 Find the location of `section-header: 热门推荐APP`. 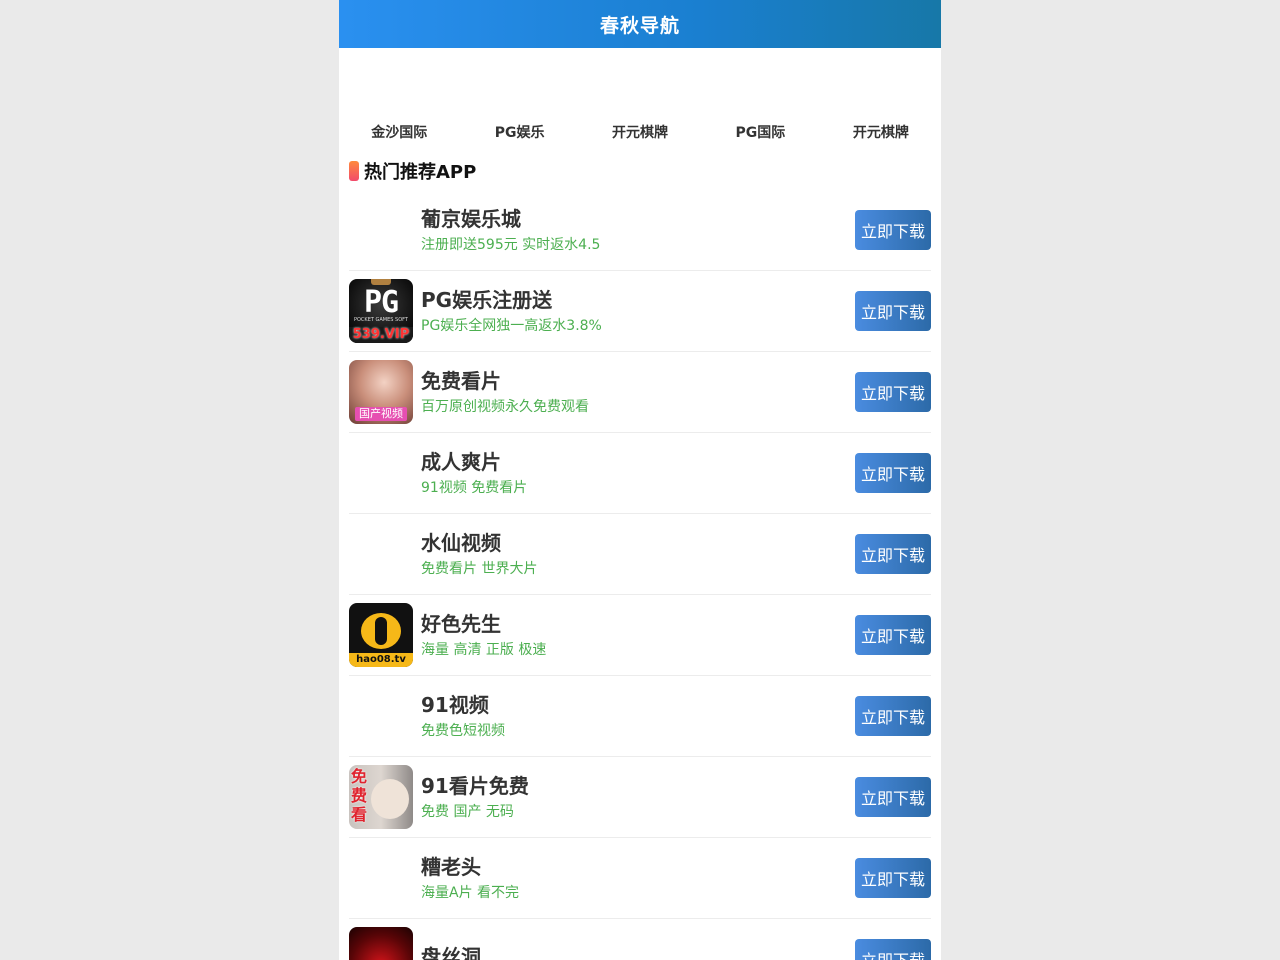

section-header: 热门推荐APP is located at coordinates (645, 171).